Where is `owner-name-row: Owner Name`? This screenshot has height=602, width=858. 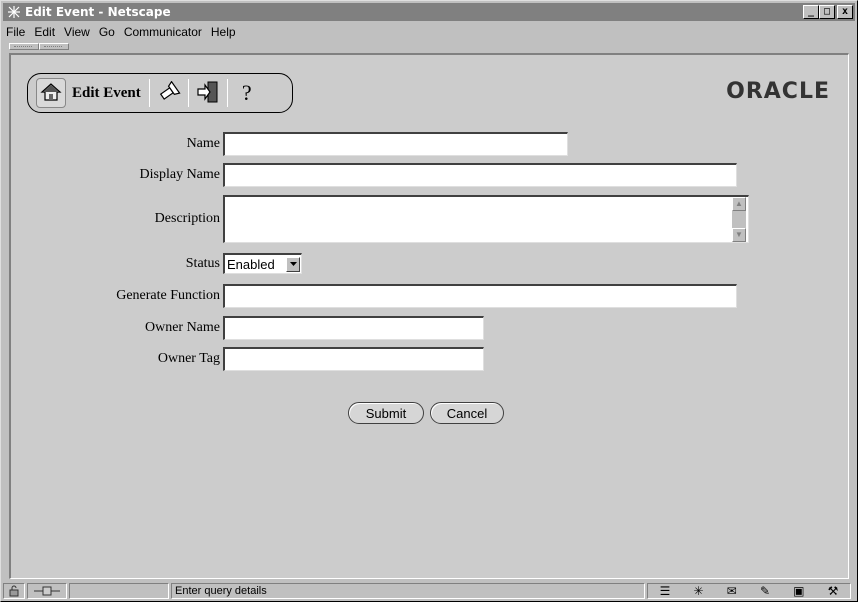
owner-name-row: Owner Name is located at coordinates (247, 328).